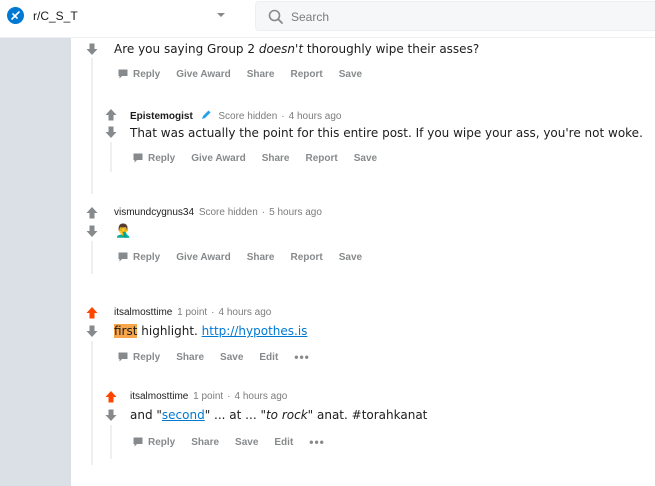 The width and height of the screenshot is (655, 486). Describe the element at coordinates (183, 415) in the screenshot. I see `comment-link: second` at that location.